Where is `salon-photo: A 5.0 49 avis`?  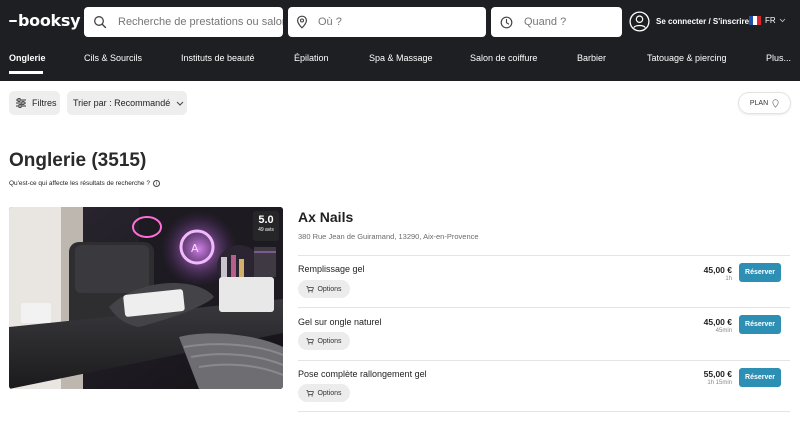
salon-photo: A 5.0 49 avis is located at coordinates (146, 298).